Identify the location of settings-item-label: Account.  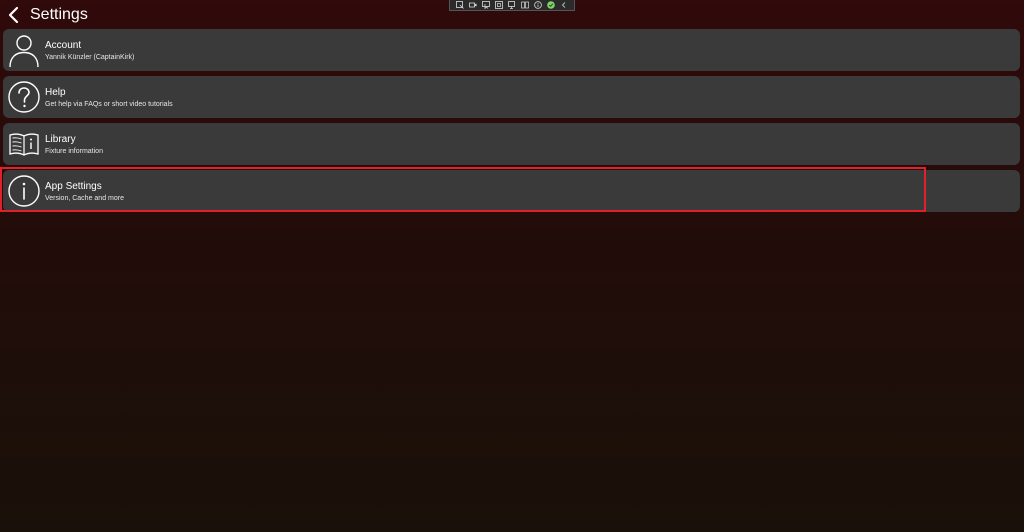
(63, 45).